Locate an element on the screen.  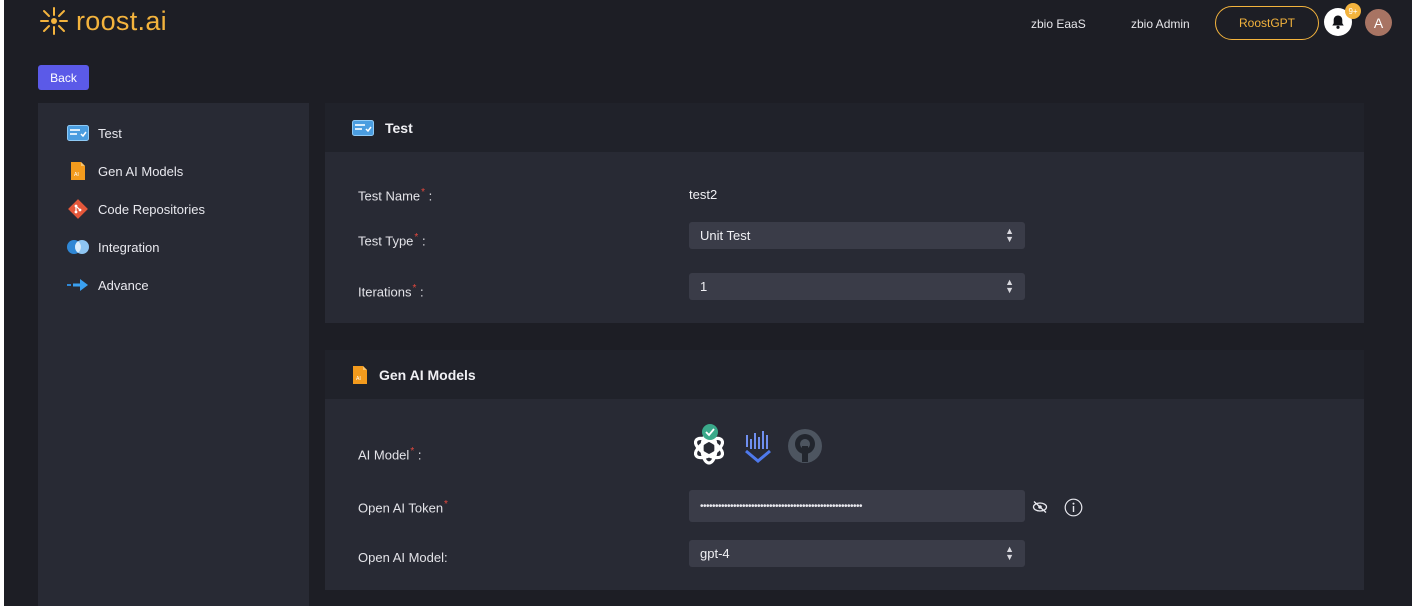
iterations-value: 1 is located at coordinates (704, 286).